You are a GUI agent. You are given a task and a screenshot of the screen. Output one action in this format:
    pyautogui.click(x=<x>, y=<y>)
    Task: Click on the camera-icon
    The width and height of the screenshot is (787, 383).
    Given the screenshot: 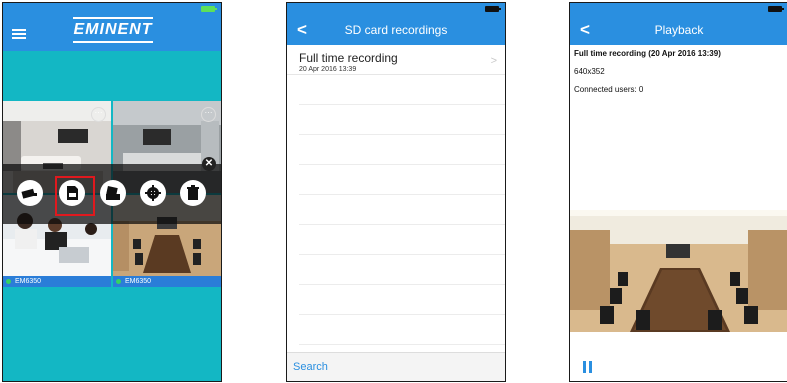 What is the action you would take?
    pyautogui.click(x=29, y=193)
    